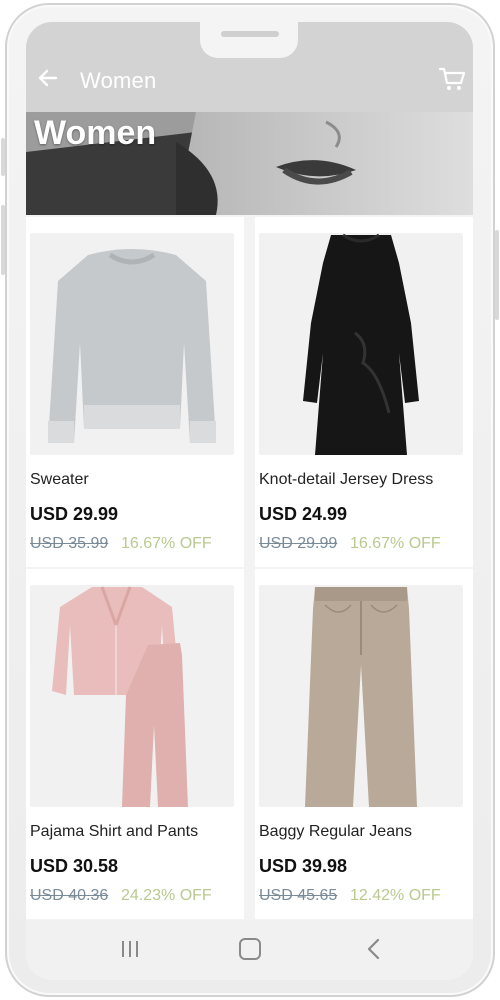  What do you see at coordinates (114, 831) in the screenshot?
I see `product-name: Pajama Shirt and Pants` at bounding box center [114, 831].